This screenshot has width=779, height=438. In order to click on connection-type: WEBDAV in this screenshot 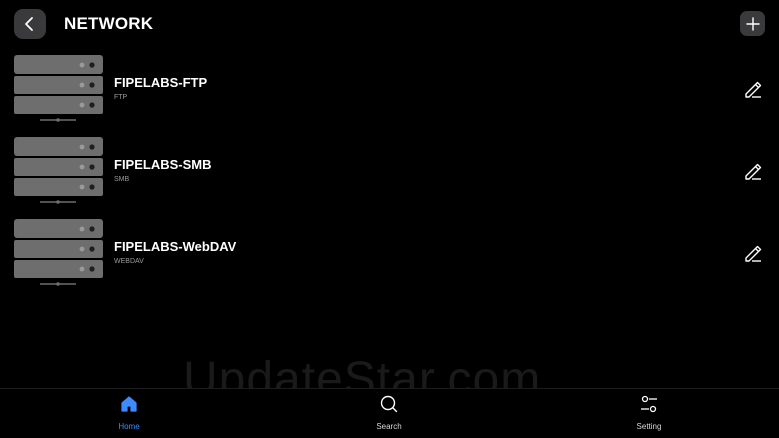, I will do `click(129, 261)`.